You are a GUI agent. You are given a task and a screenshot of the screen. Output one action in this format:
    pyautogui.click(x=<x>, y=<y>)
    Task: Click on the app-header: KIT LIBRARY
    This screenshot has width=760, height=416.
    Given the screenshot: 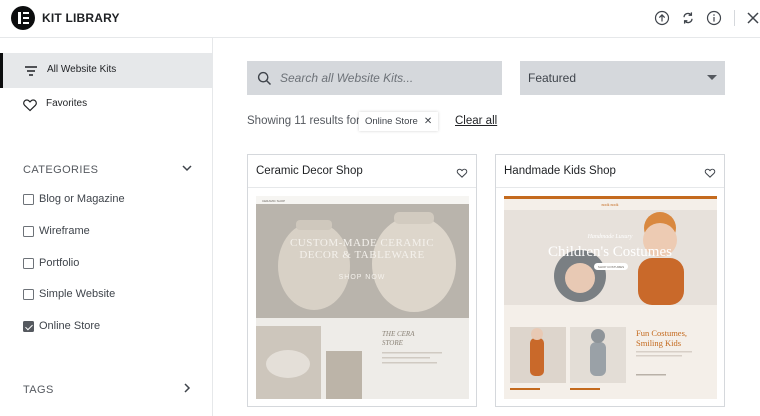 What is the action you would take?
    pyautogui.click(x=380, y=19)
    